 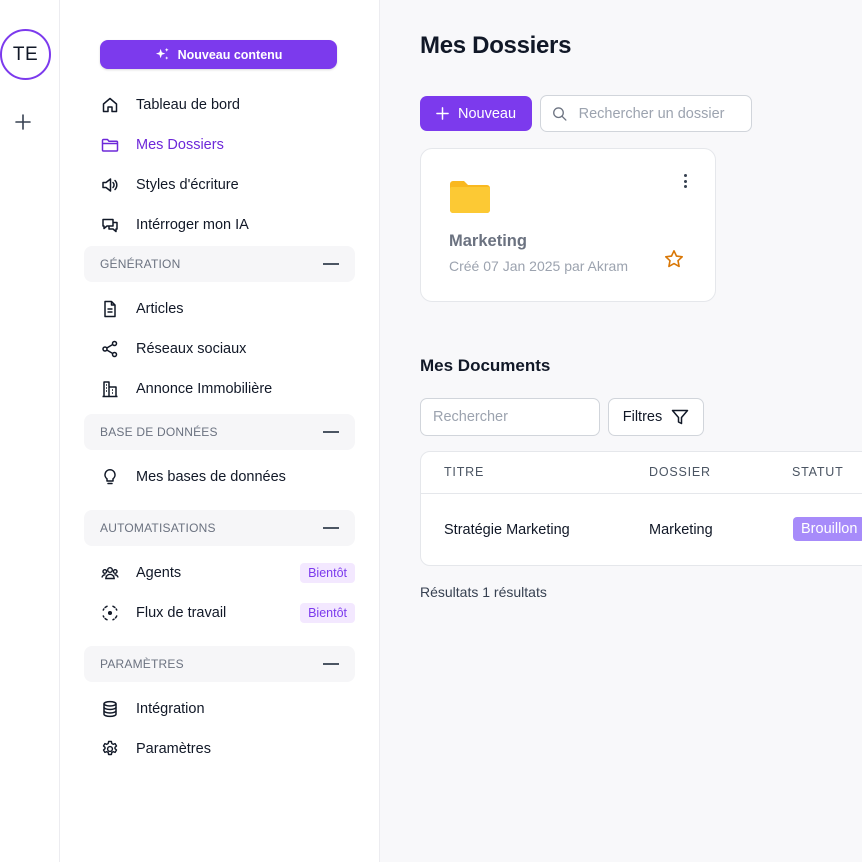 I want to click on nav-item-label: Paramètres, so click(x=173, y=749).